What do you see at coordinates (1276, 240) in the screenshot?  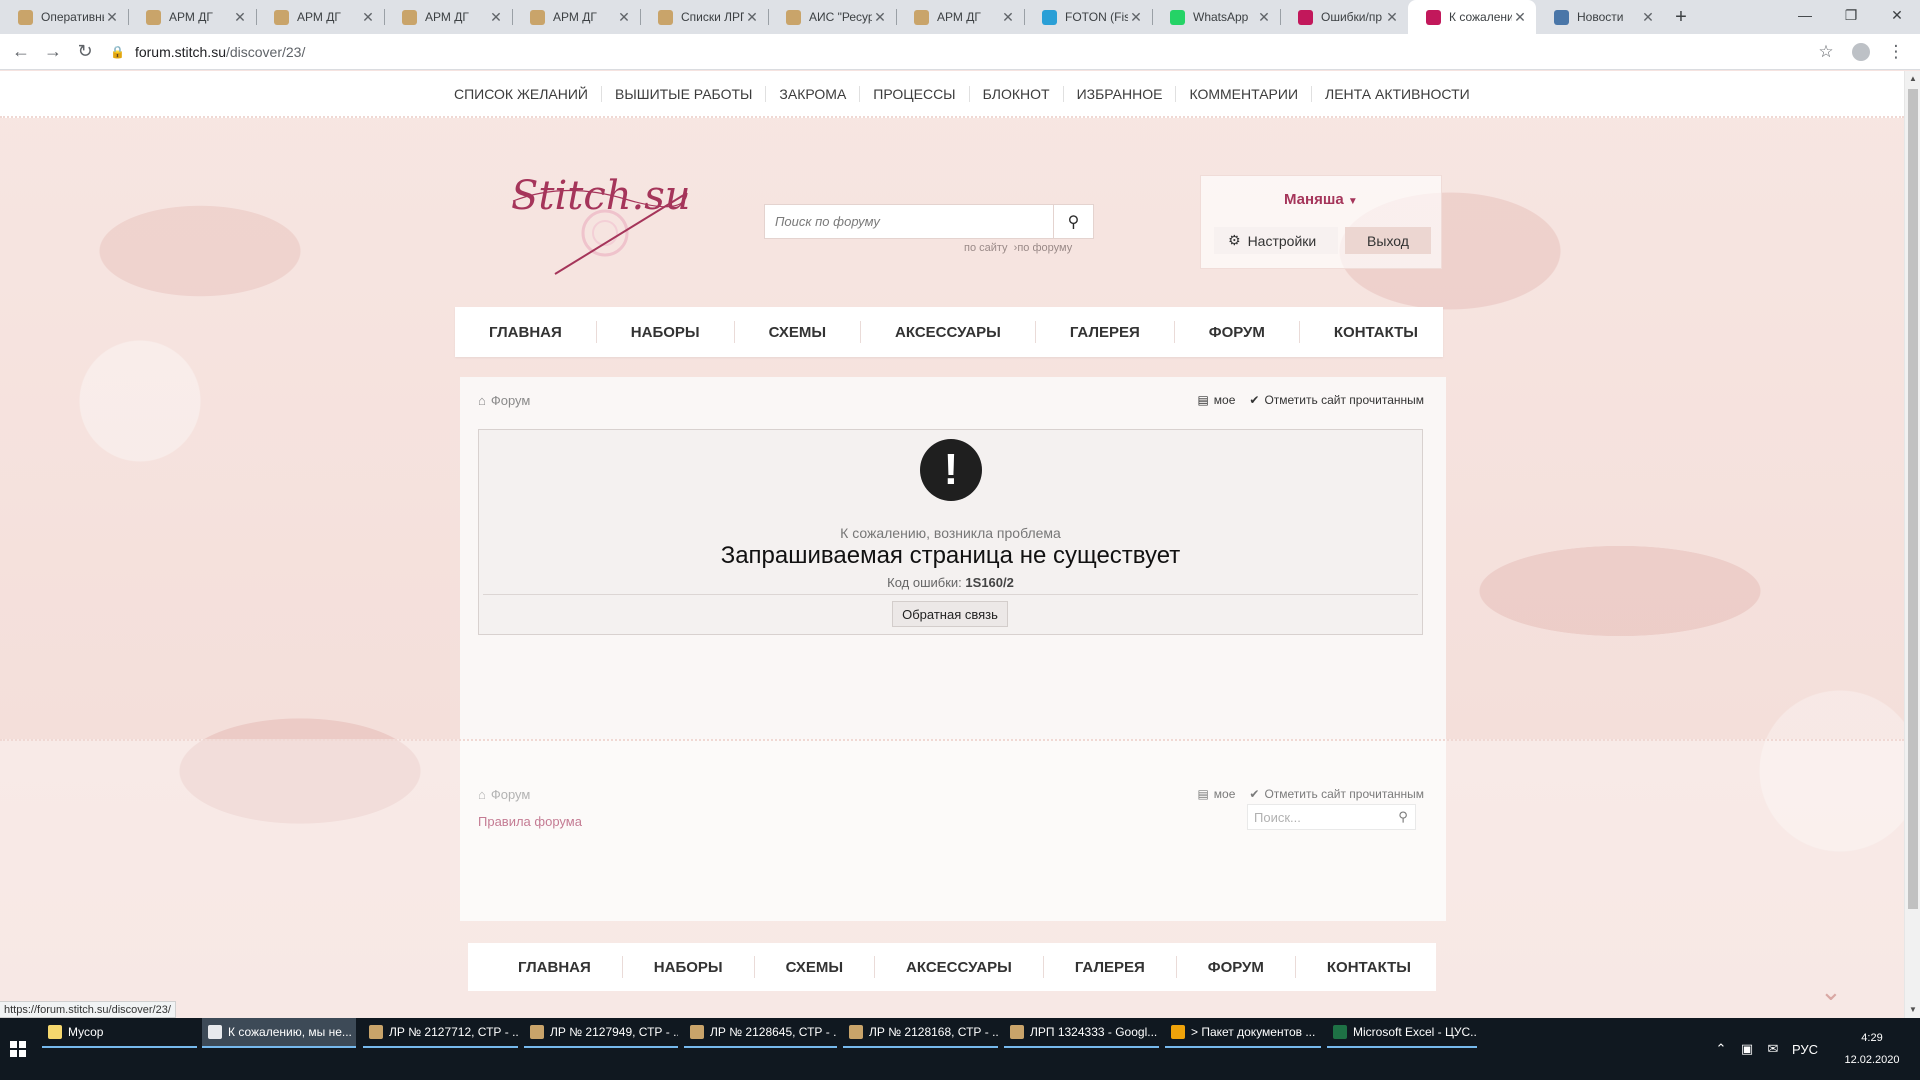 I see `settings-button: ⚙ Настройки` at bounding box center [1276, 240].